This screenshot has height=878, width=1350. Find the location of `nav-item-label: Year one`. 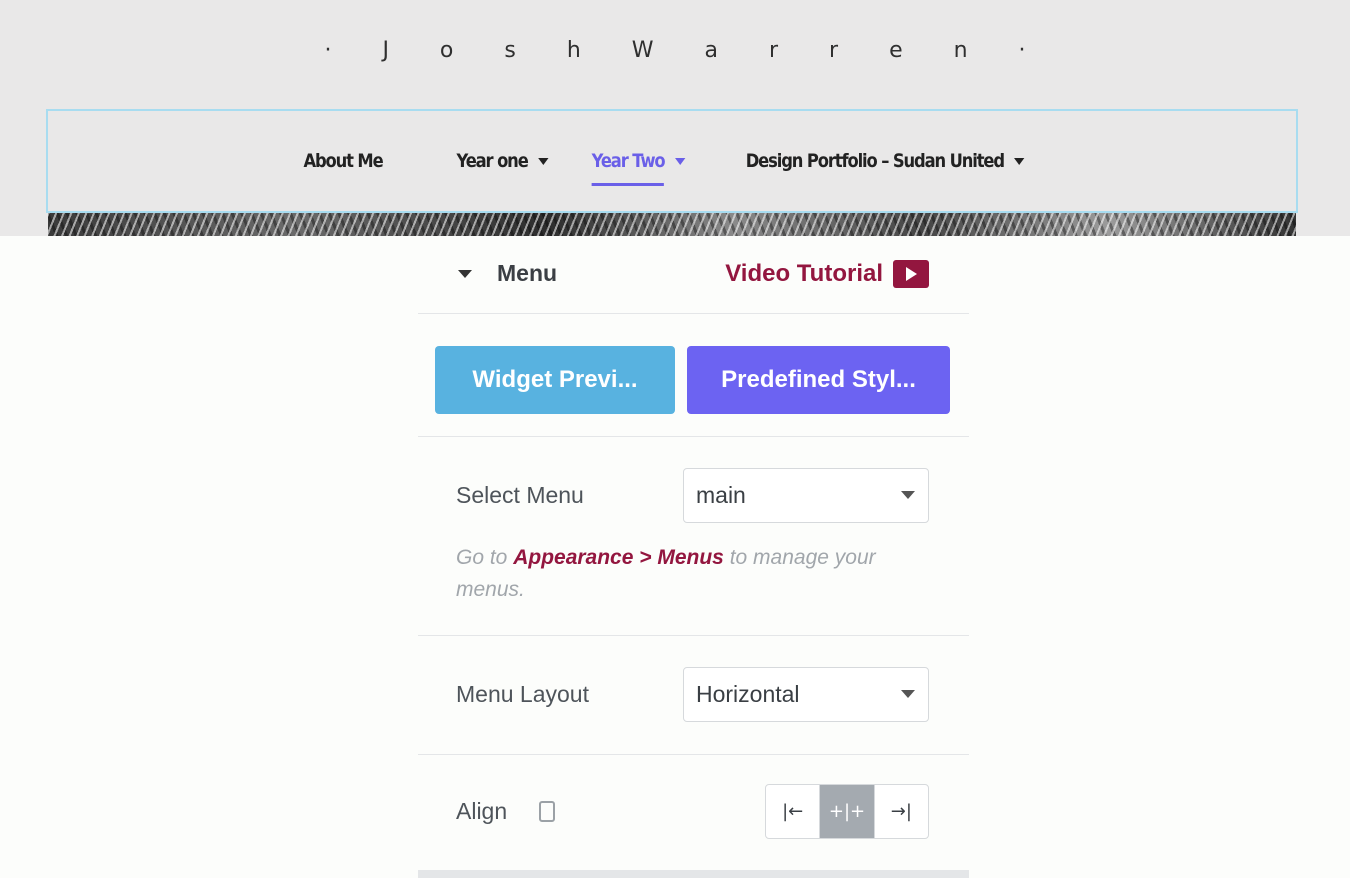

nav-item-label: Year one is located at coordinates (492, 161).